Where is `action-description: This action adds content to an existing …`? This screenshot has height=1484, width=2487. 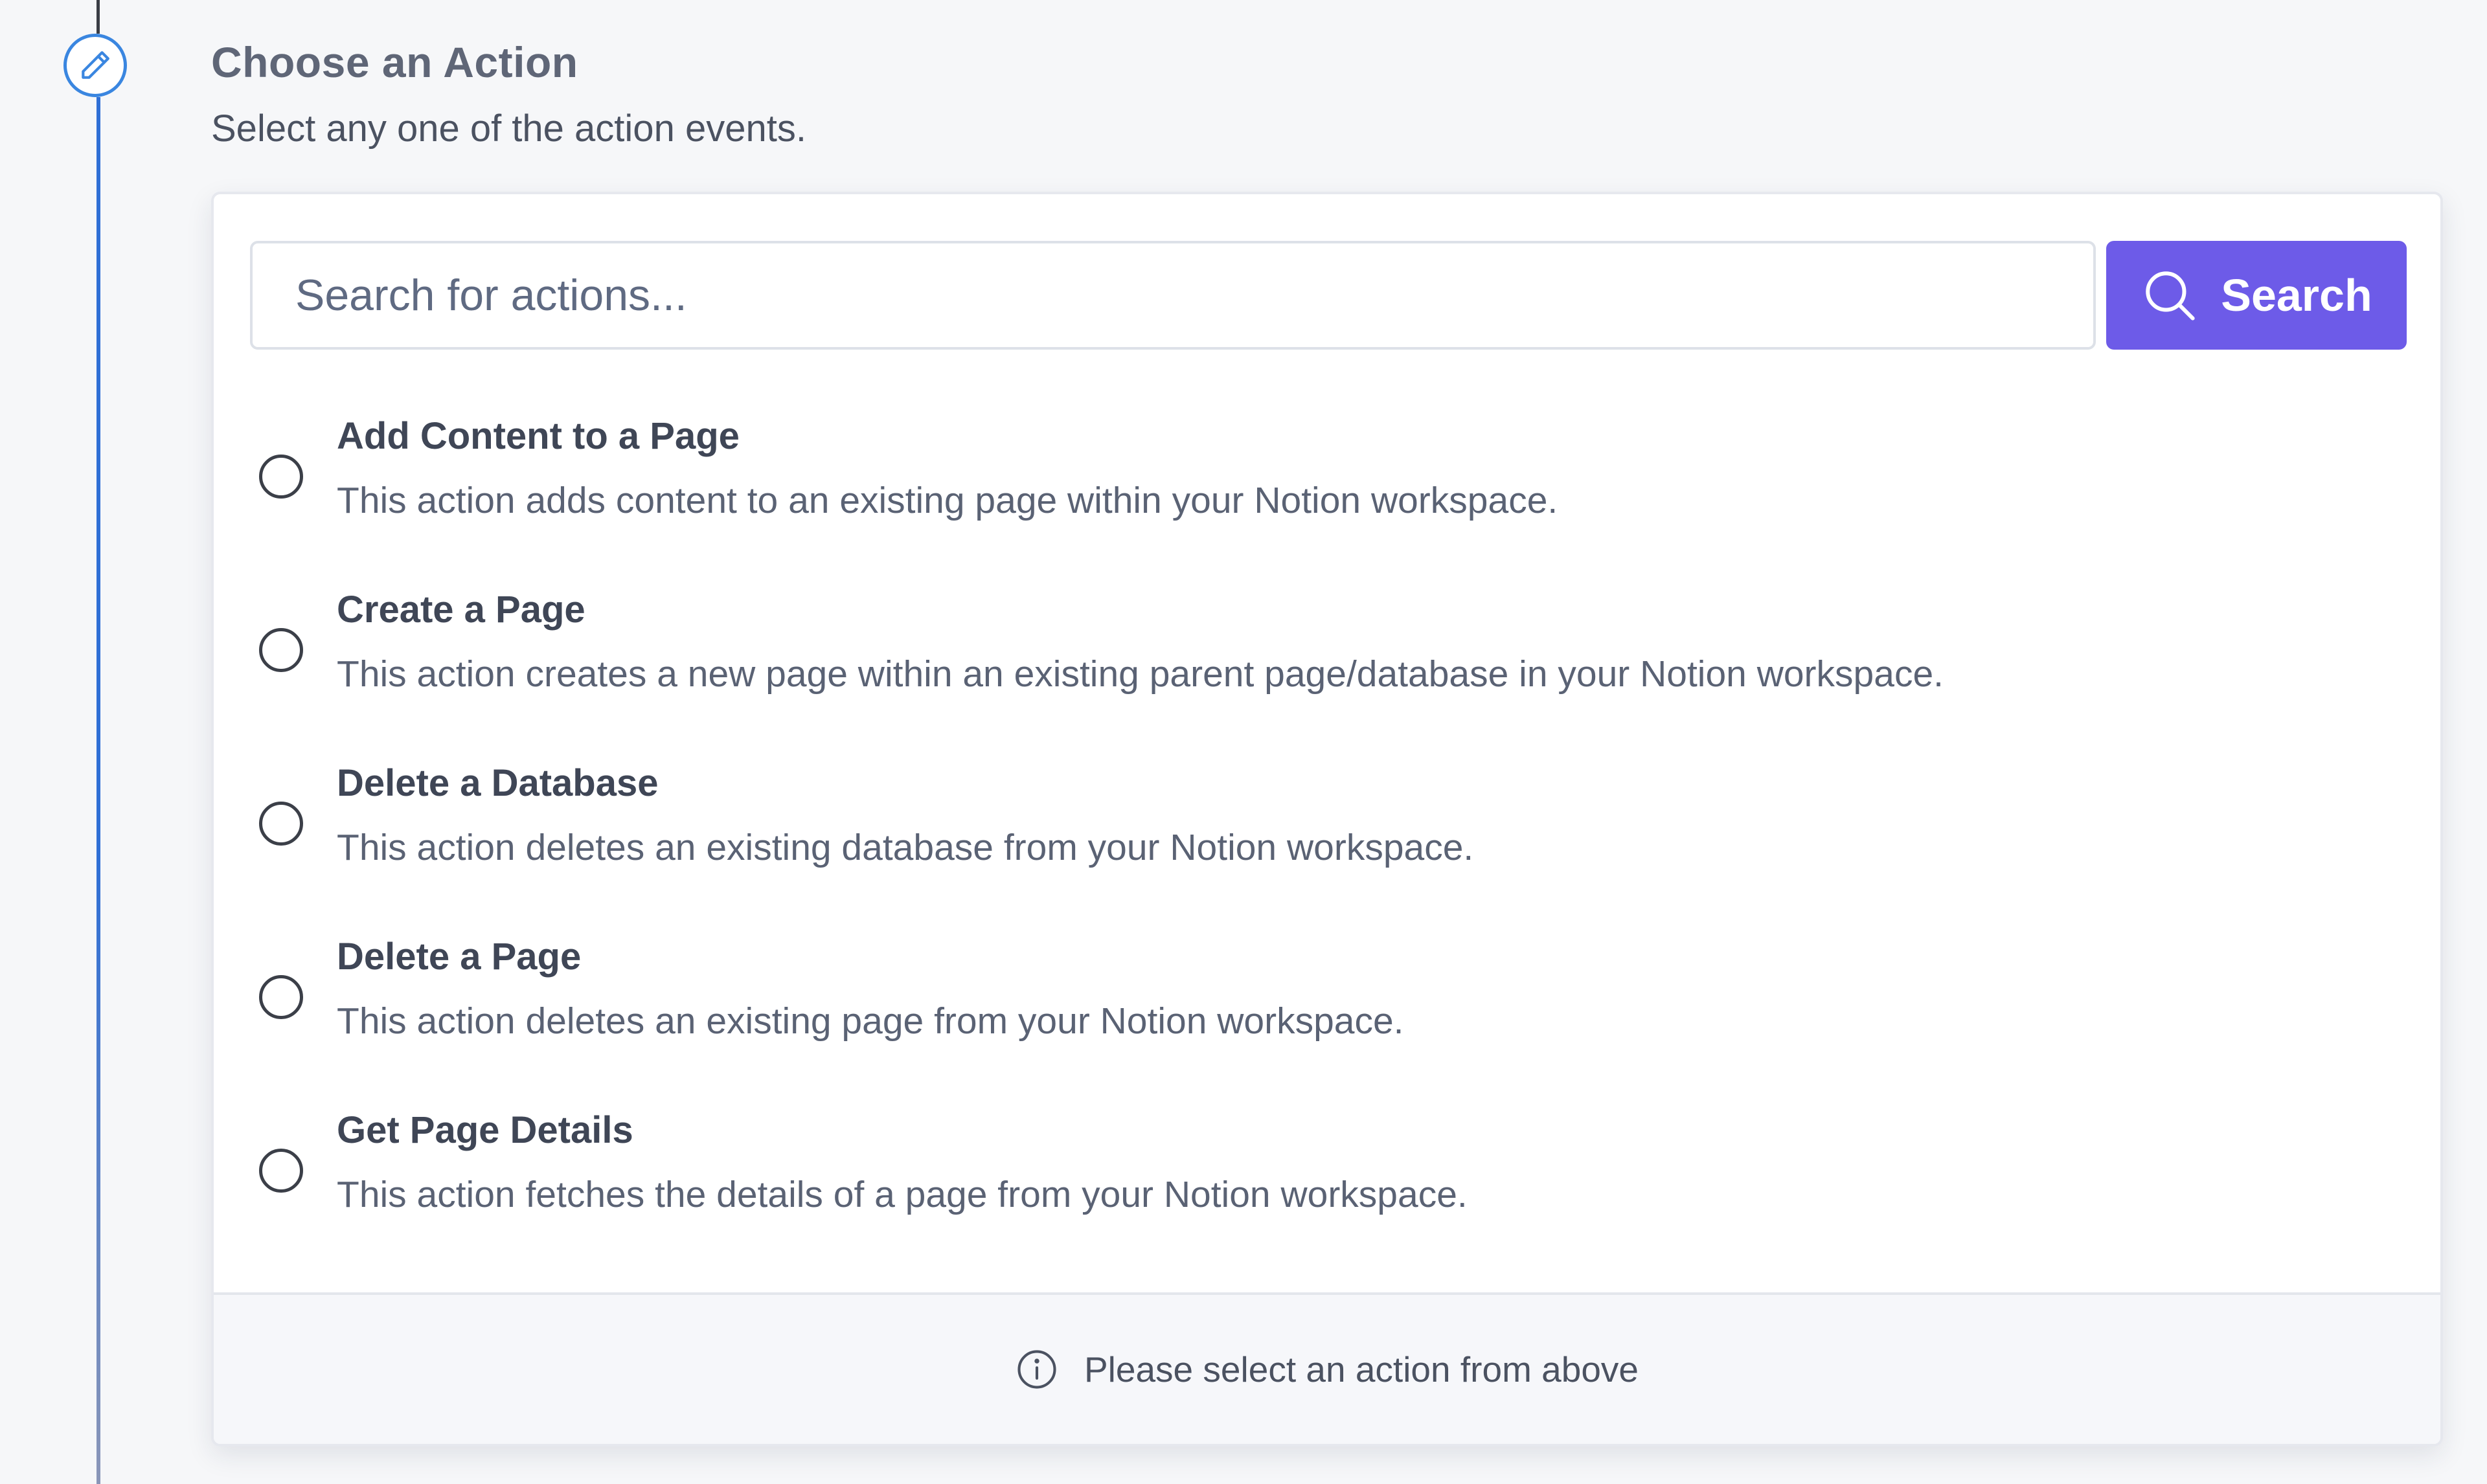
action-description: This action adds content to an existing … is located at coordinates (947, 500).